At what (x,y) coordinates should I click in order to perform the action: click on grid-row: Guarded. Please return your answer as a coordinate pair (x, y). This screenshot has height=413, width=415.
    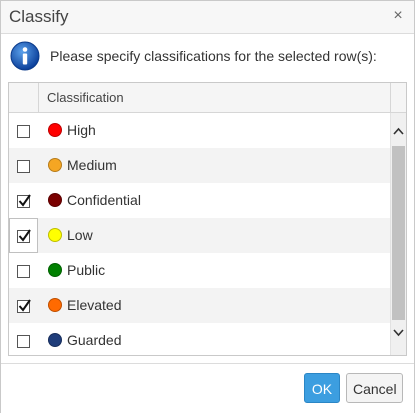
    Looking at the image, I should click on (200, 339).